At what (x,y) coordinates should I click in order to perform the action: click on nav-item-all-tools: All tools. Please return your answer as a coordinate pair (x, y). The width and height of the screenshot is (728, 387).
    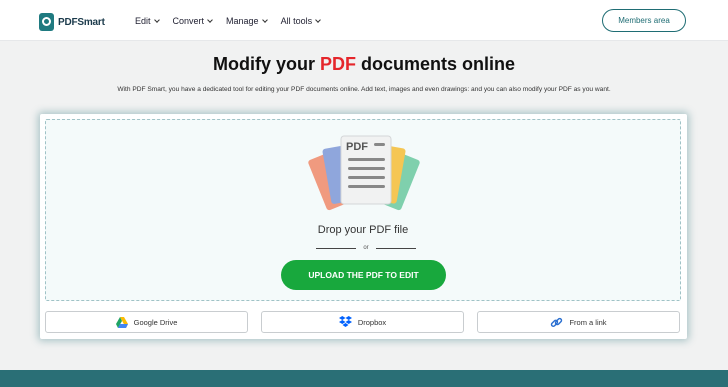
    Looking at the image, I should click on (301, 21).